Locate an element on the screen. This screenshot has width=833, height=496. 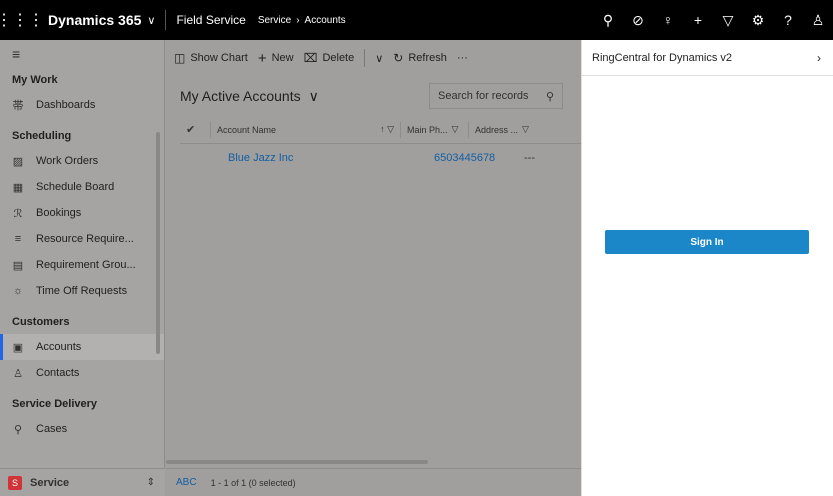
breadcrumb-accounts: Accounts is located at coordinates (325, 20).